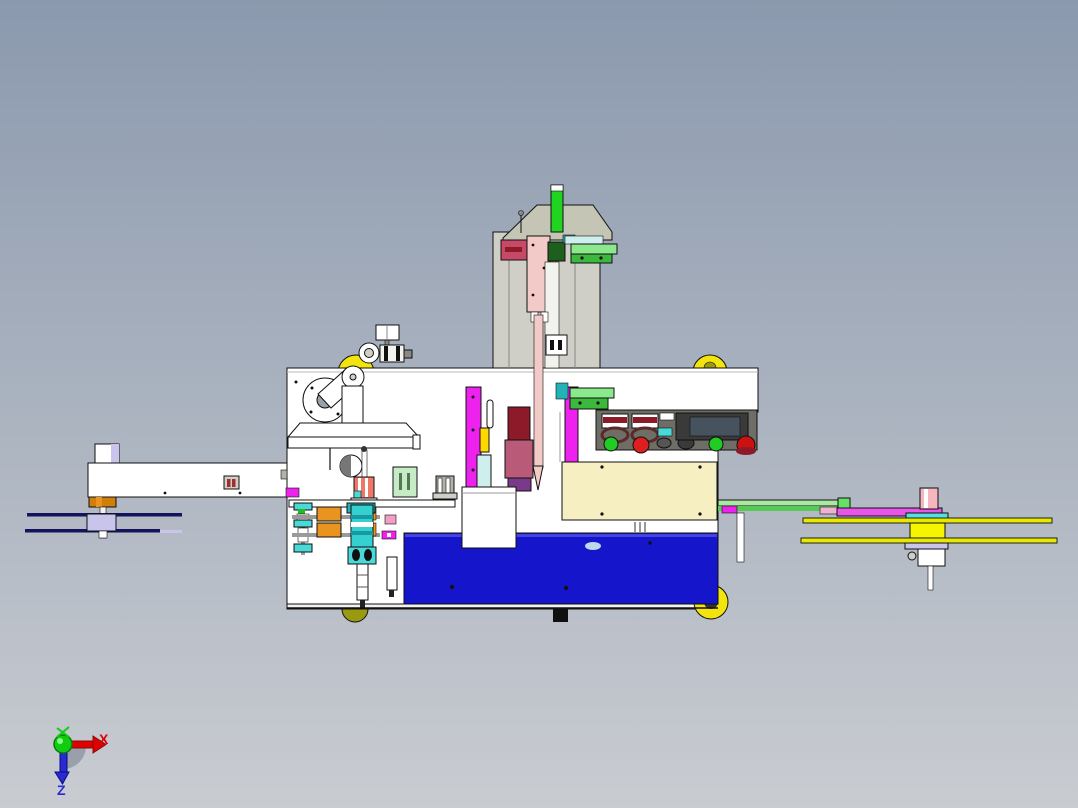 The width and height of the screenshot is (1078, 808). Describe the element at coordinates (521, 213) in the screenshot. I see `sensor-pin-head` at that location.